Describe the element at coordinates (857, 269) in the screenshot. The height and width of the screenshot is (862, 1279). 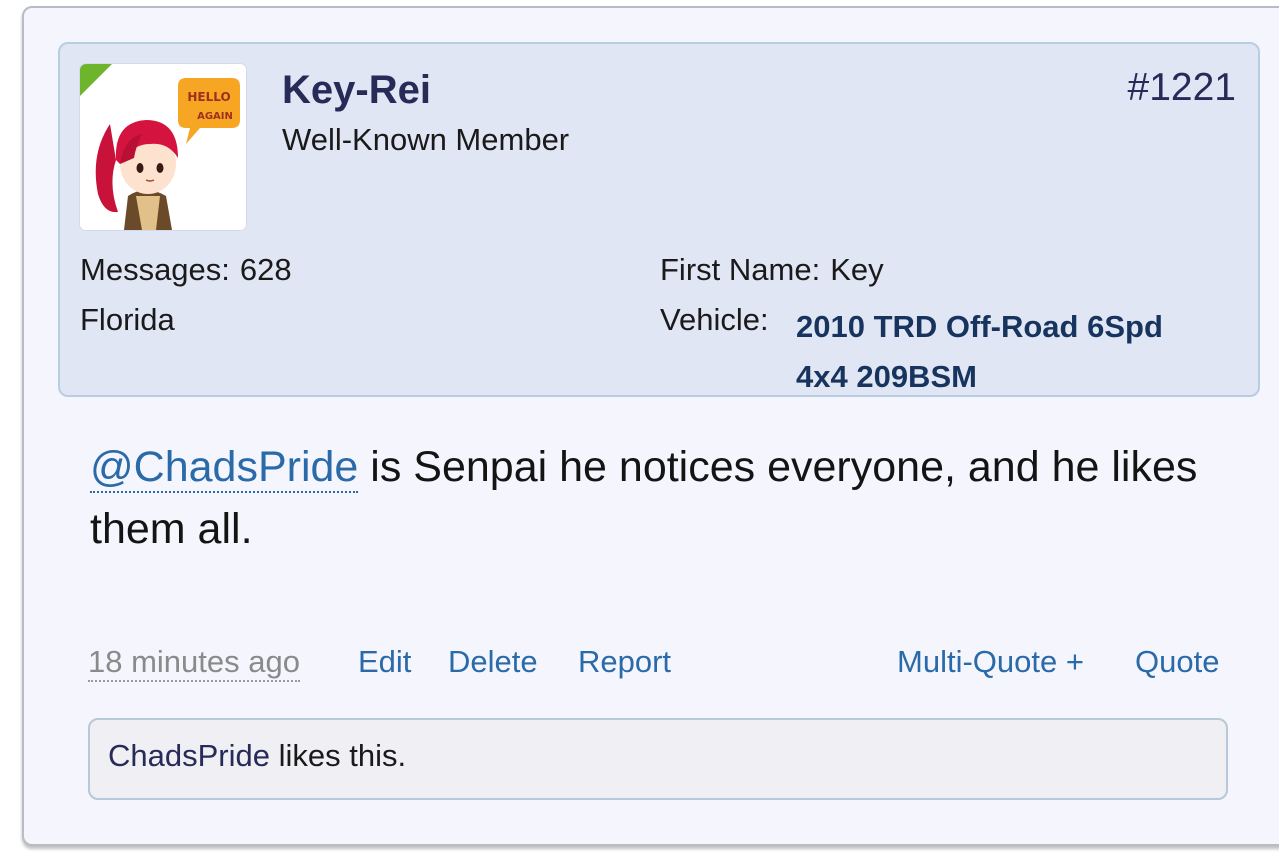
I see `stat-first-name-value: Key` at that location.